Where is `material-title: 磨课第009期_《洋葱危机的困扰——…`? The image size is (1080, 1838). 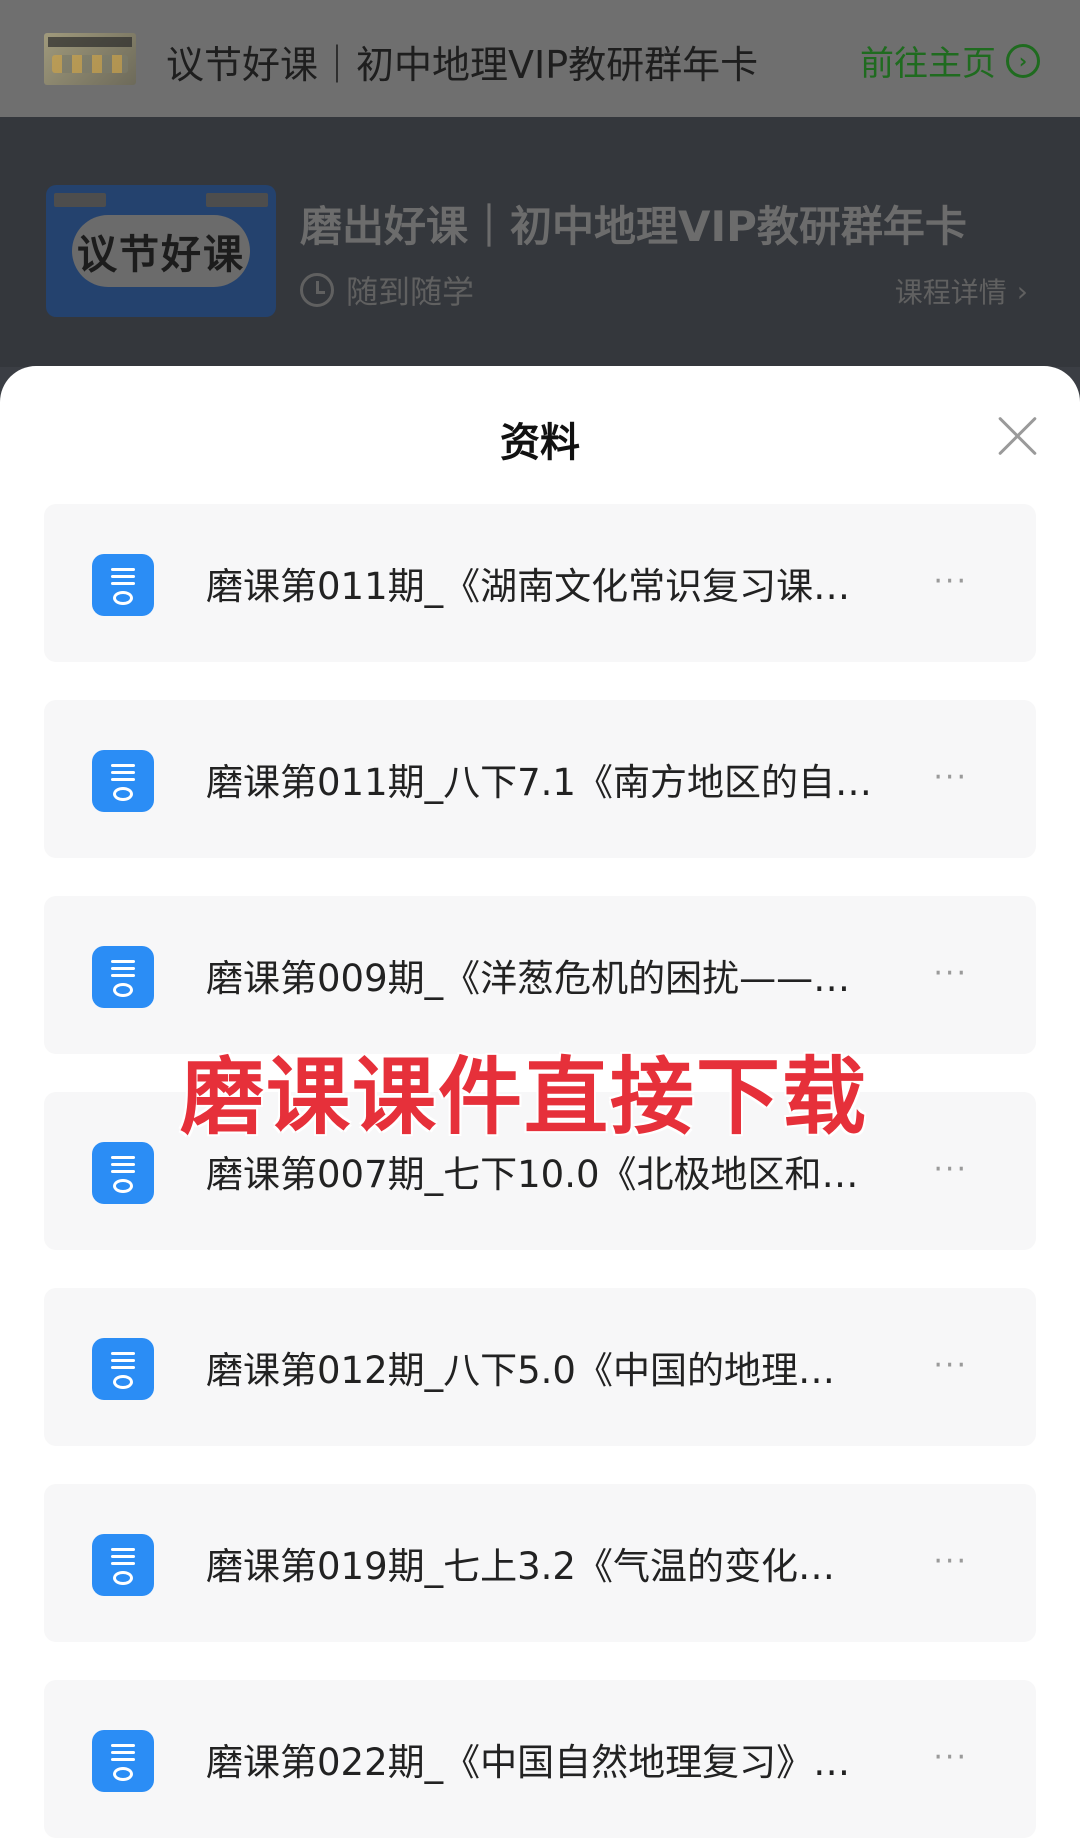
material-title: 磨课第009期_《洋葱危机的困扰——… is located at coordinates (528, 978).